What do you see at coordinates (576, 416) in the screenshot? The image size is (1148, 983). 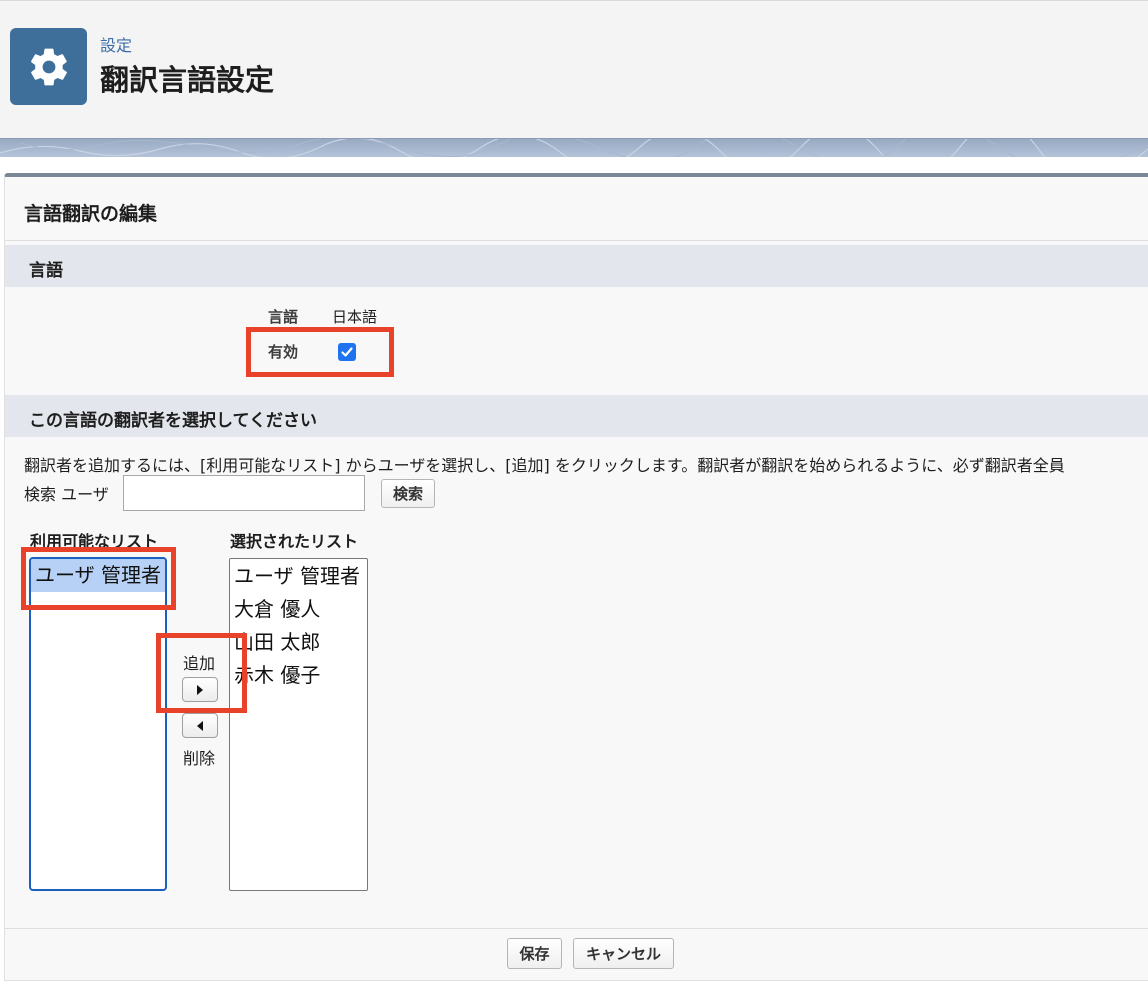 I see `translator-section-header: この言語の翻訳者を選択してください` at bounding box center [576, 416].